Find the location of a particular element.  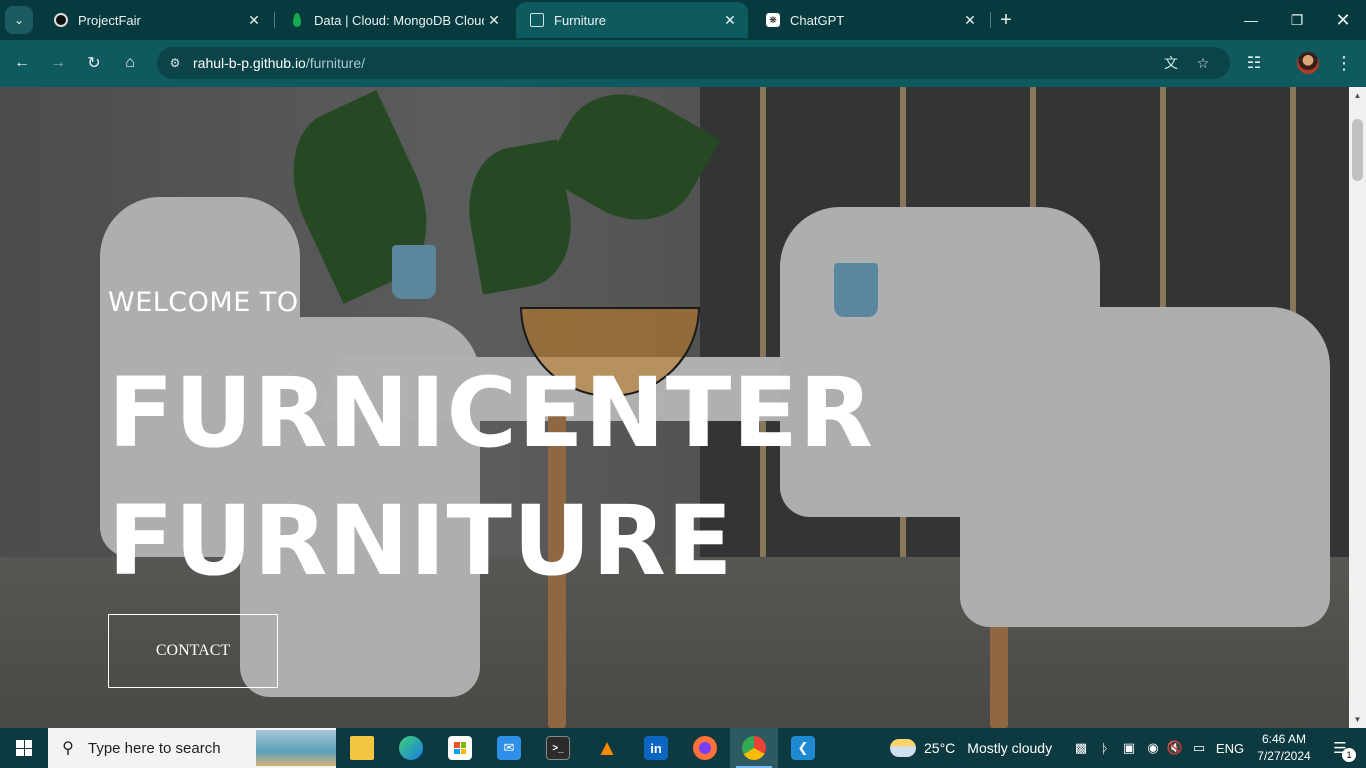

taskbar-vscode: ❮ is located at coordinates (803, 748).